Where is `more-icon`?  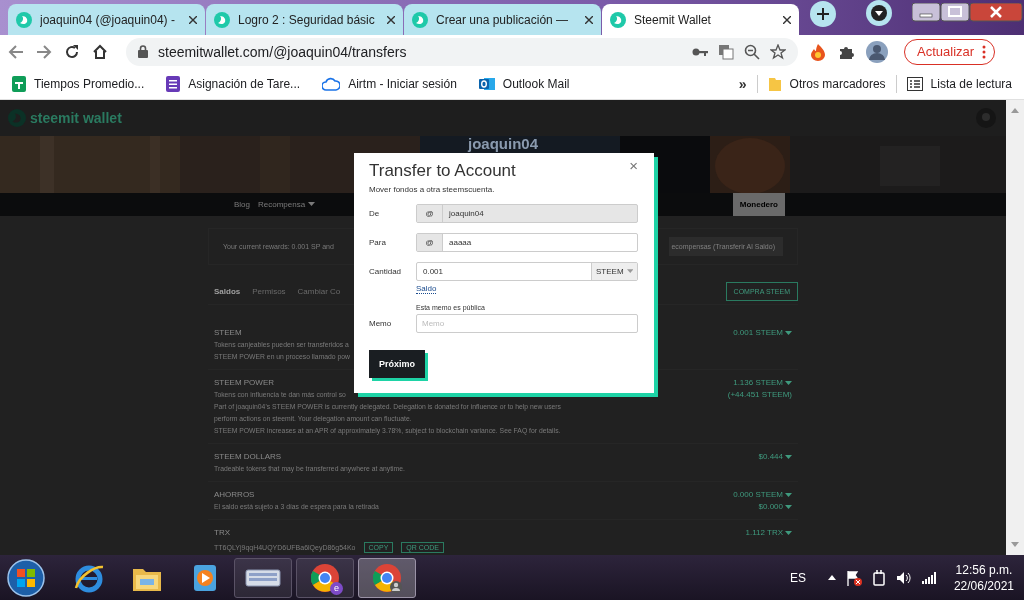
more-icon is located at coordinates (984, 51).